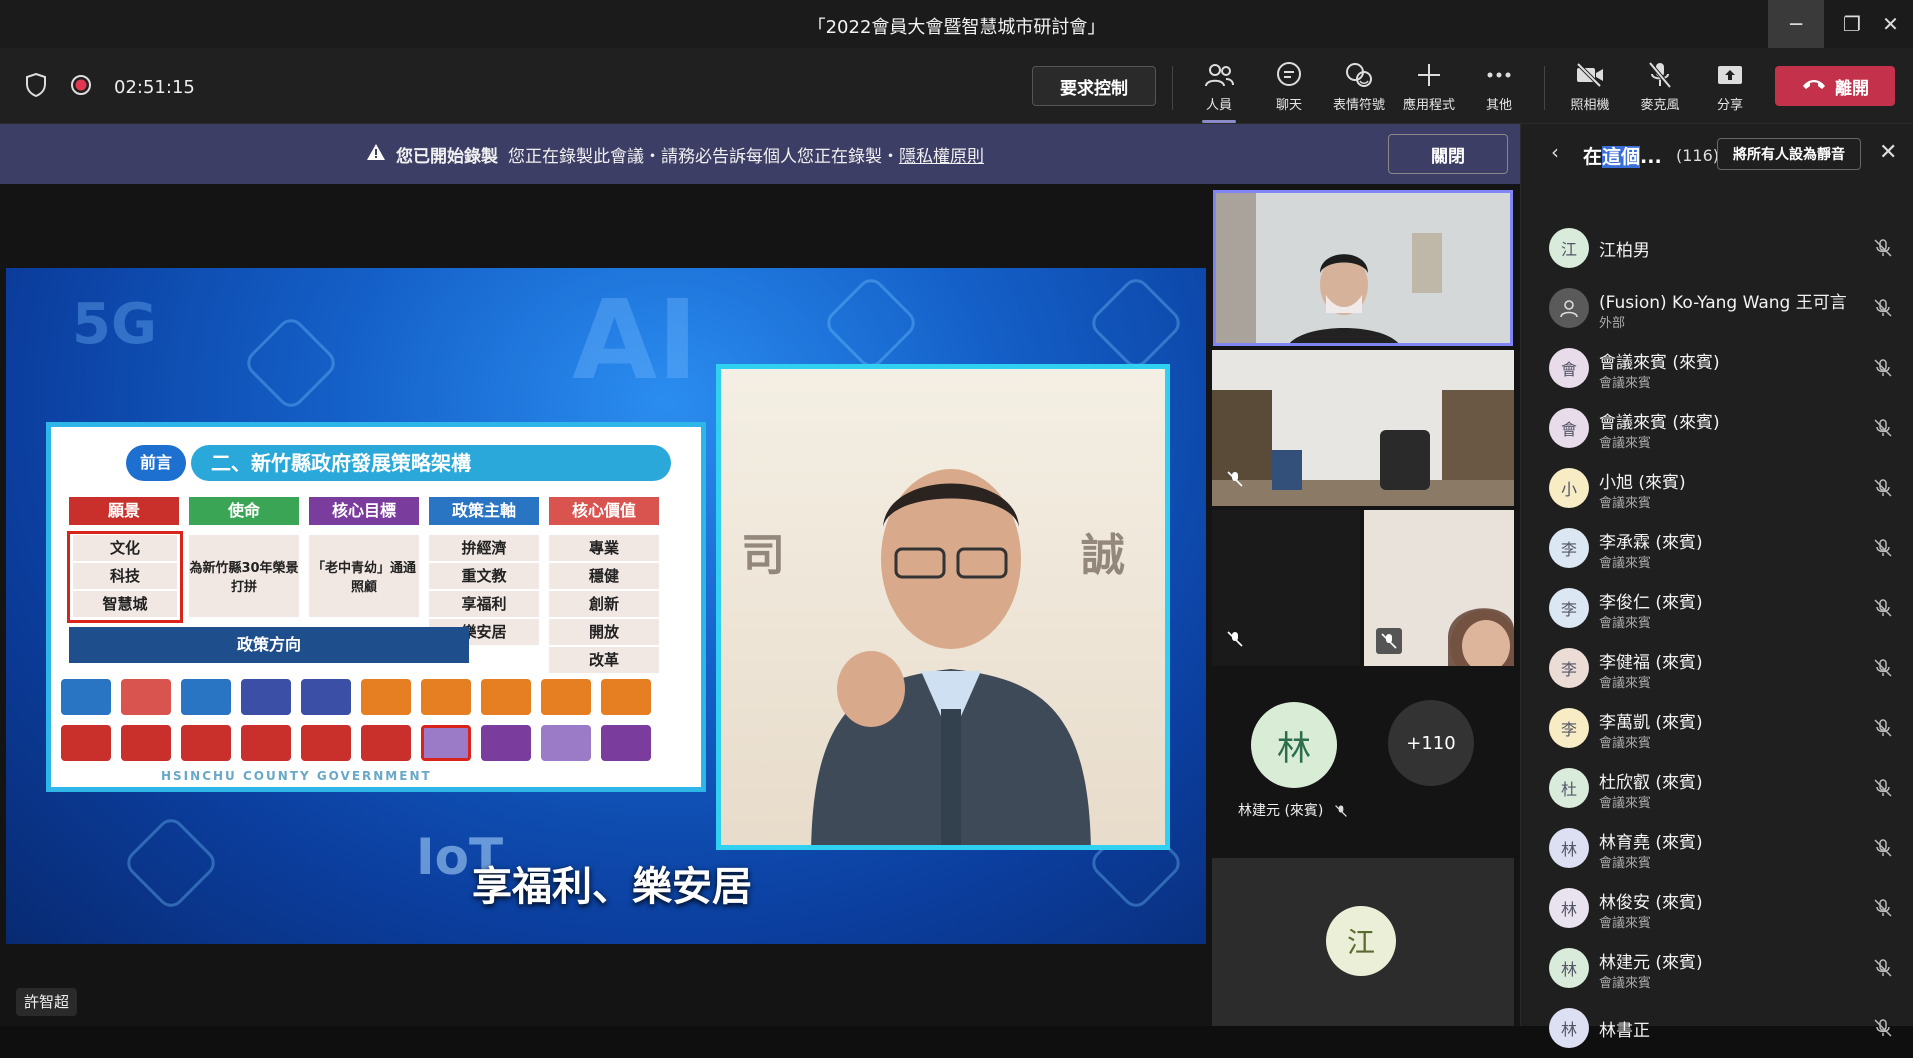  What do you see at coordinates (431, 463) in the screenshot?
I see `slide-title: 二、新竹縣政府發展策略架構` at bounding box center [431, 463].